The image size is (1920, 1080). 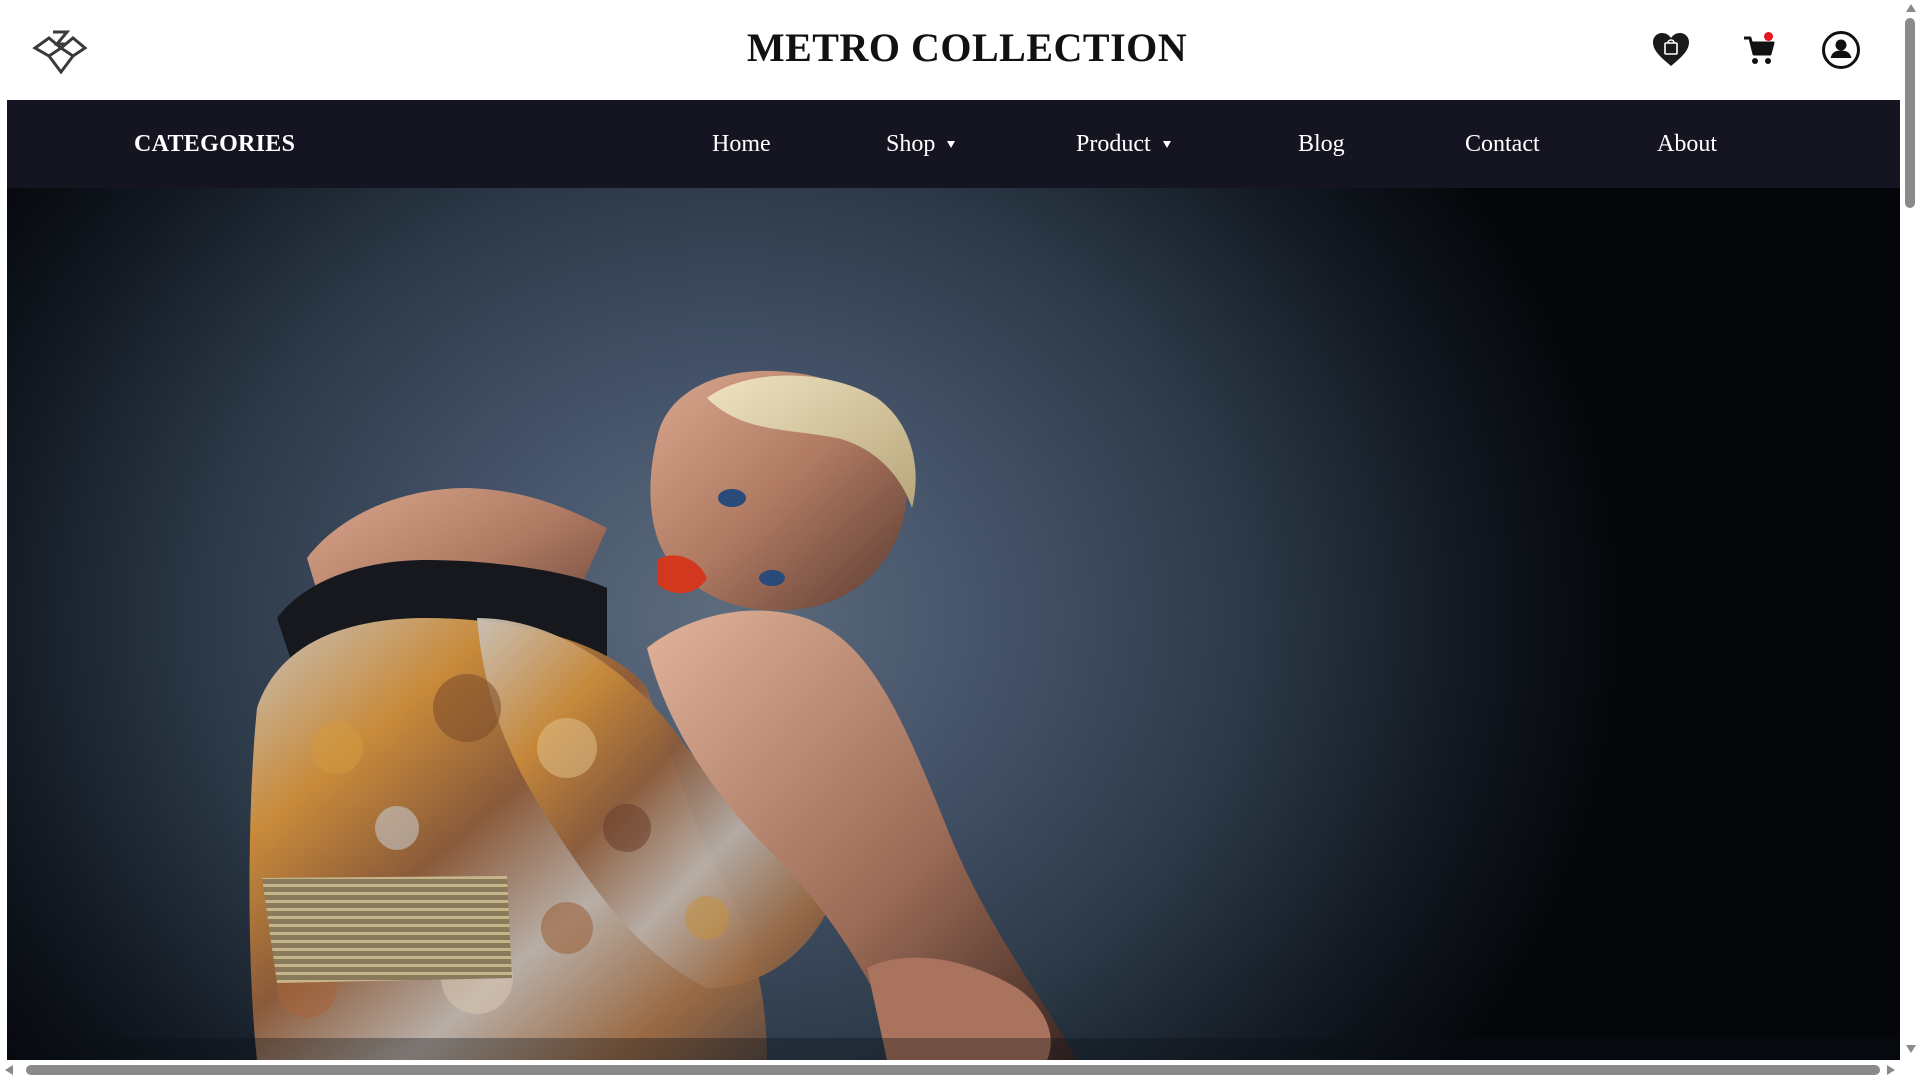 What do you see at coordinates (1911, 1049) in the screenshot?
I see `scroll-down-arrow-icon` at bounding box center [1911, 1049].